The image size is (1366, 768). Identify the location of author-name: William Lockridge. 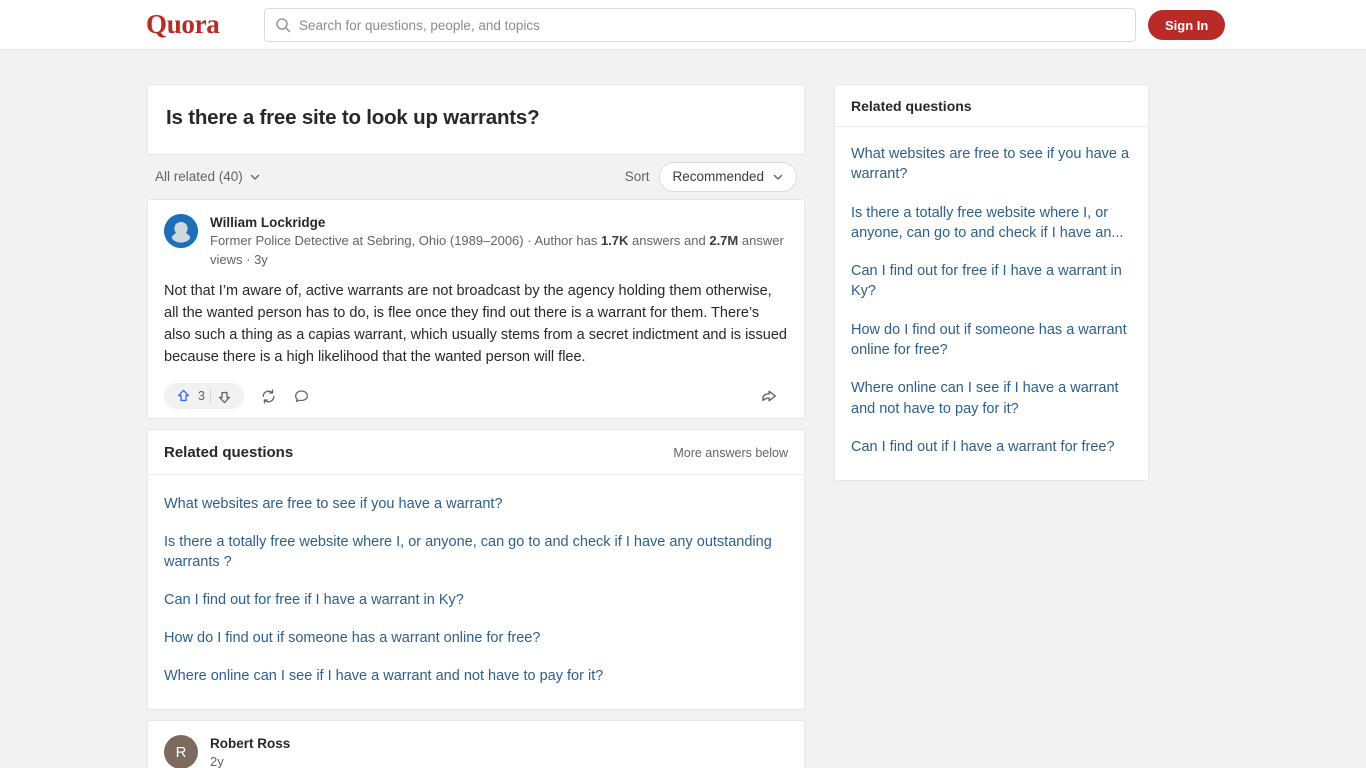
(499, 222).